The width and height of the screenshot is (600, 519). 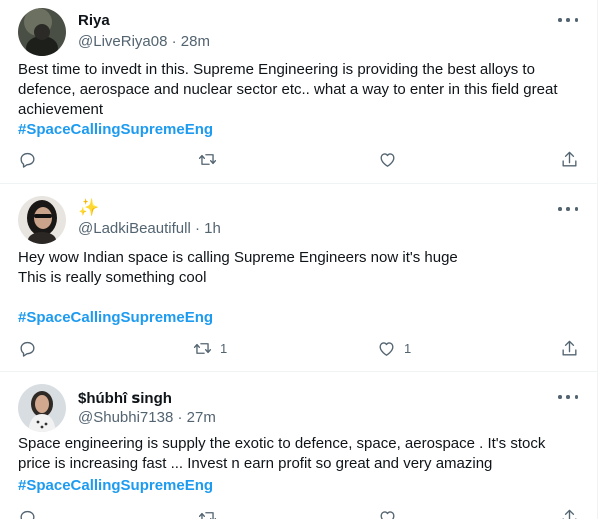 I want to click on timestamp: 28m, so click(x=195, y=41).